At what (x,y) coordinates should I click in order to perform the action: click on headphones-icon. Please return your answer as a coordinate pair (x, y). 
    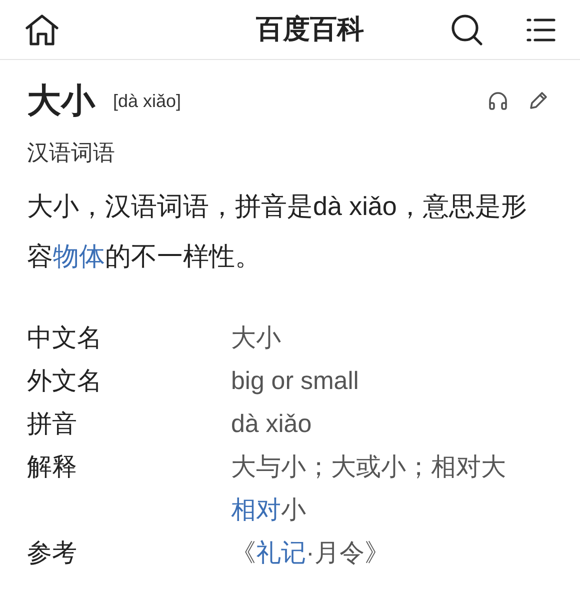
    Looking at the image, I should click on (498, 101).